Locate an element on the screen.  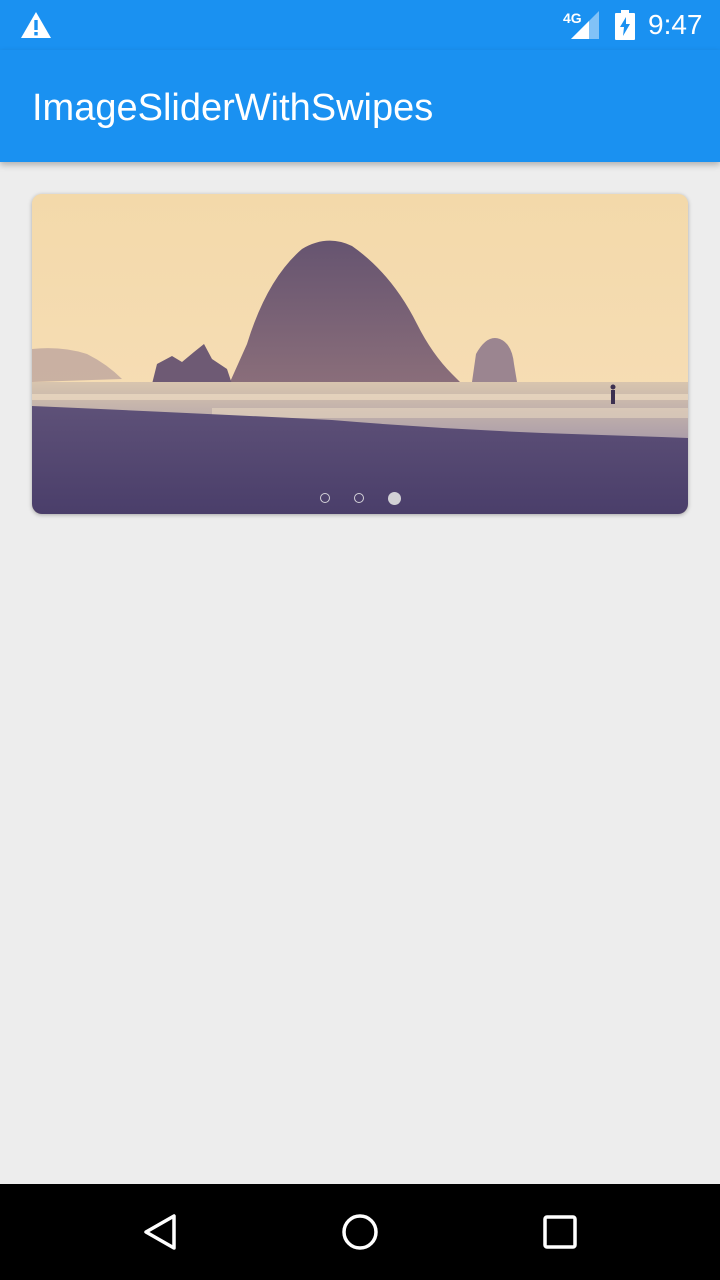
navigation-bar is located at coordinates (360, 1232).